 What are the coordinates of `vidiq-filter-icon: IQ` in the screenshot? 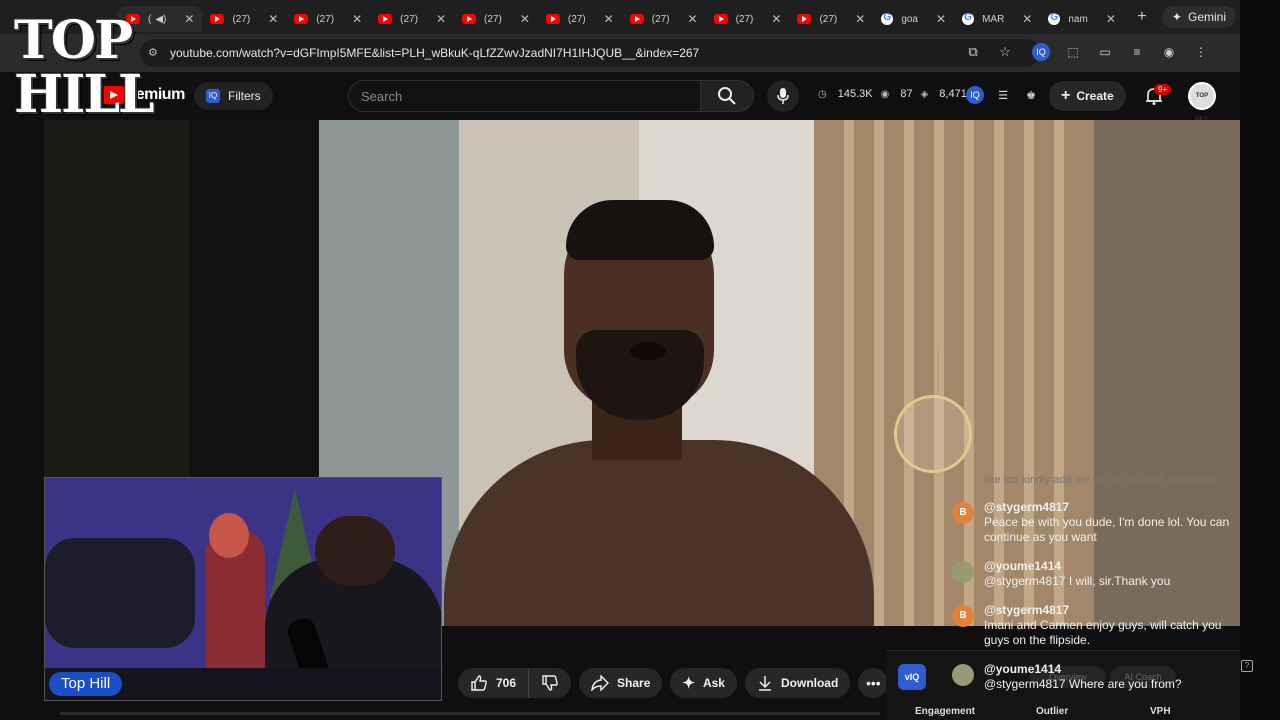 It's located at (213, 96).